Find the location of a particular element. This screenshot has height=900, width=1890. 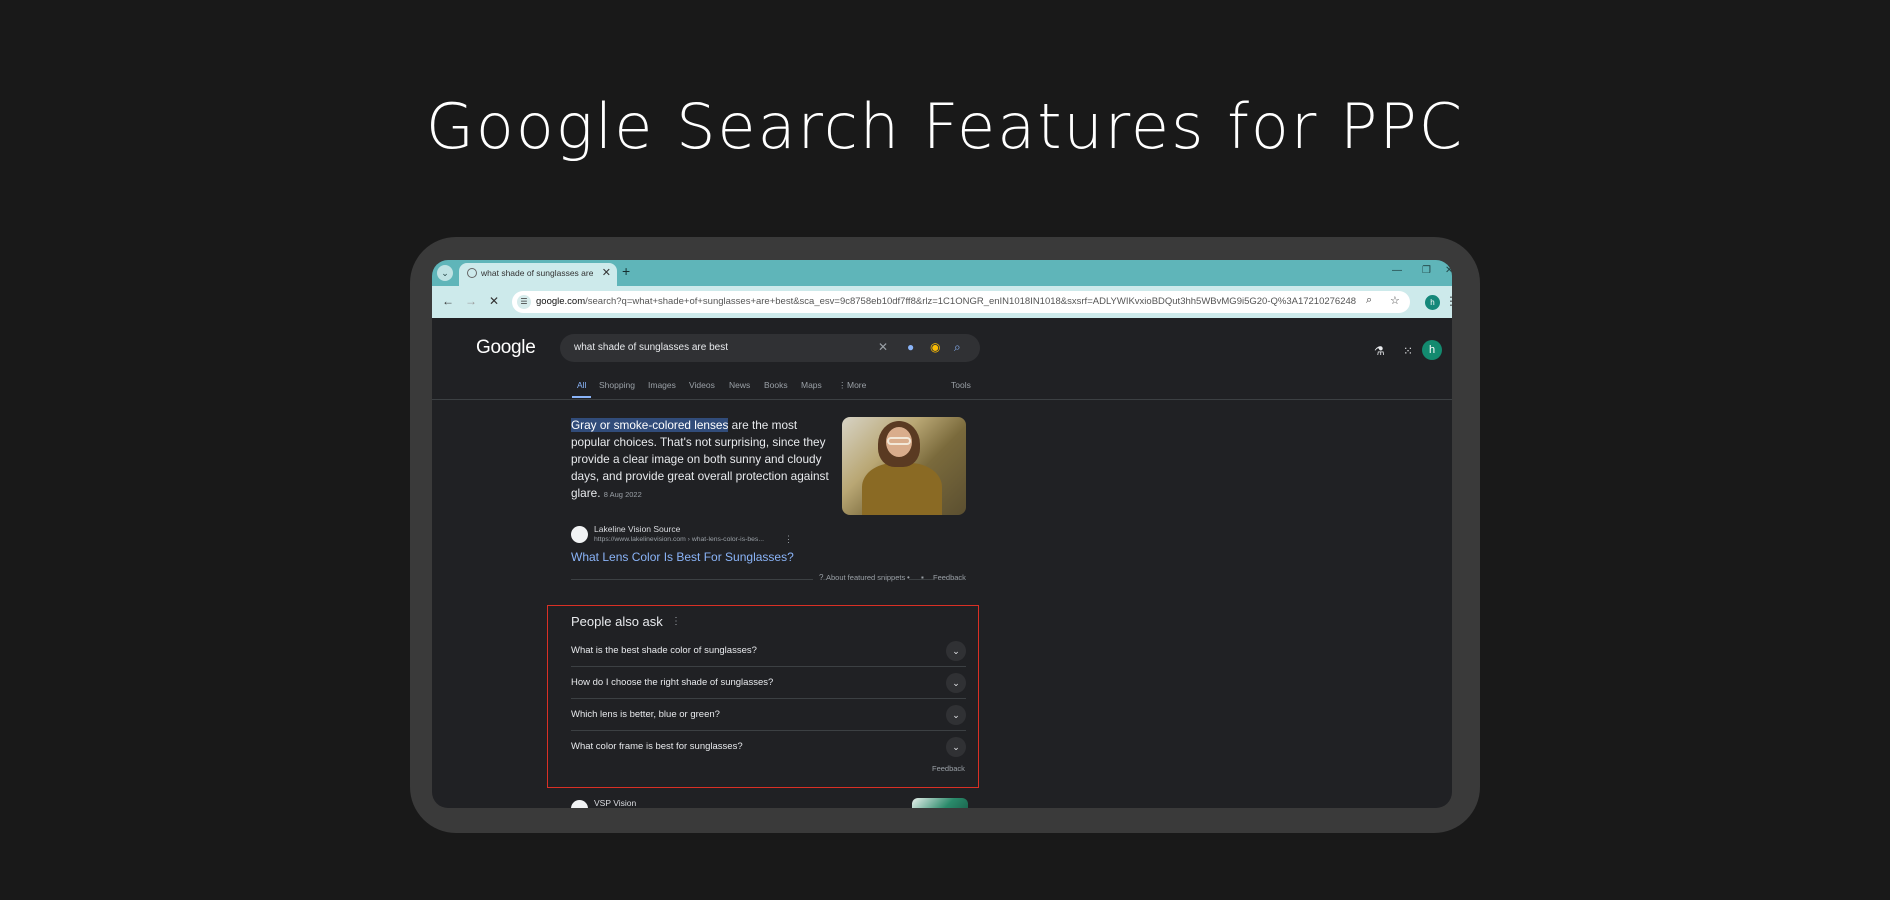

snippet-image is located at coordinates (904, 466).